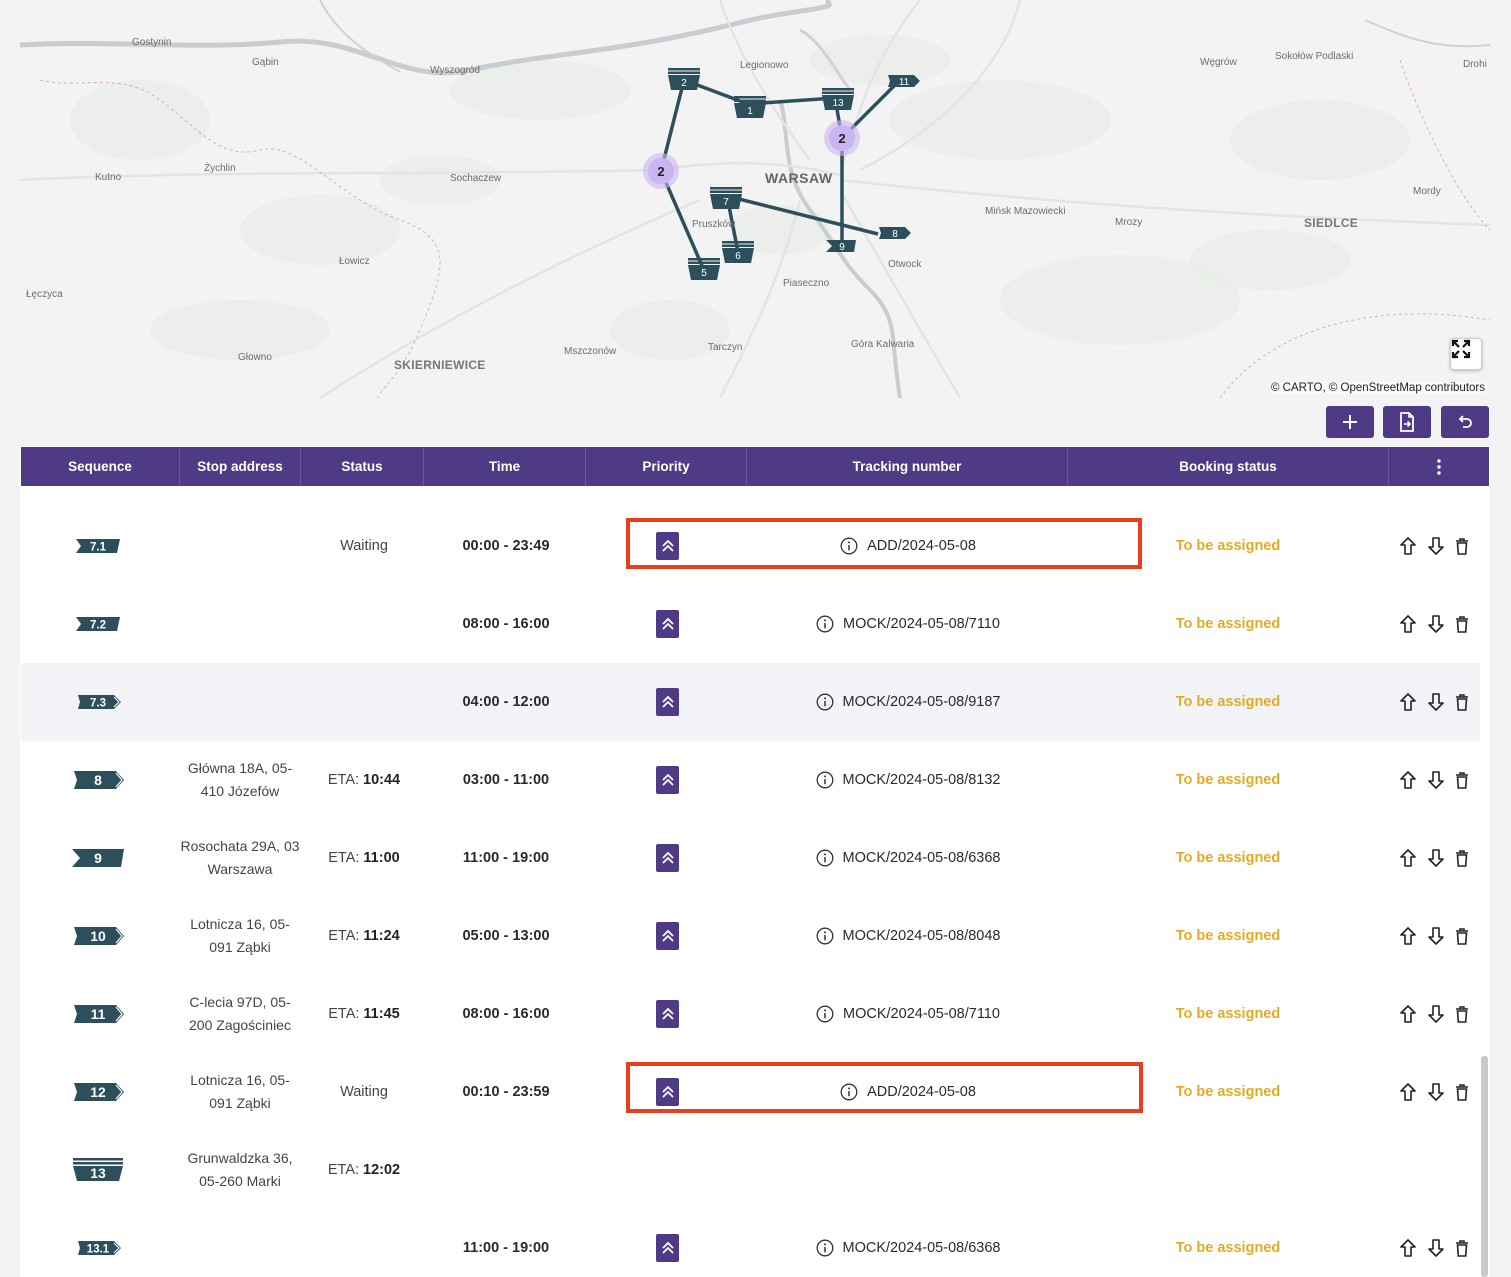 The image size is (1511, 1277). What do you see at coordinates (455, 70) in the screenshot?
I see `map-place-label: Wyszogród` at bounding box center [455, 70].